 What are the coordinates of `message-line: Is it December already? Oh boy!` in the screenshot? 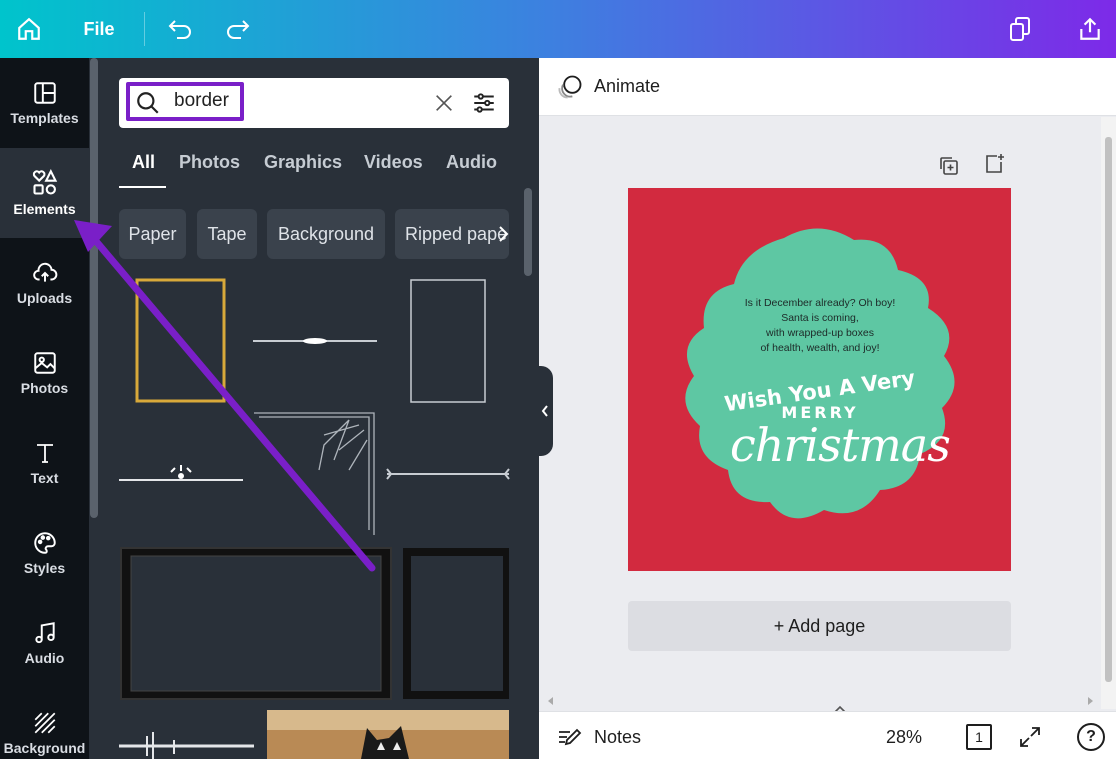 It's located at (820, 303).